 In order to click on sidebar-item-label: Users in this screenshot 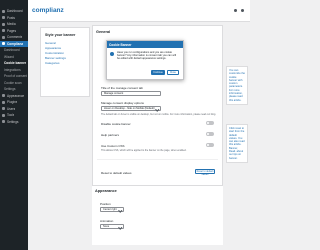, I will do `click(11, 108)`.